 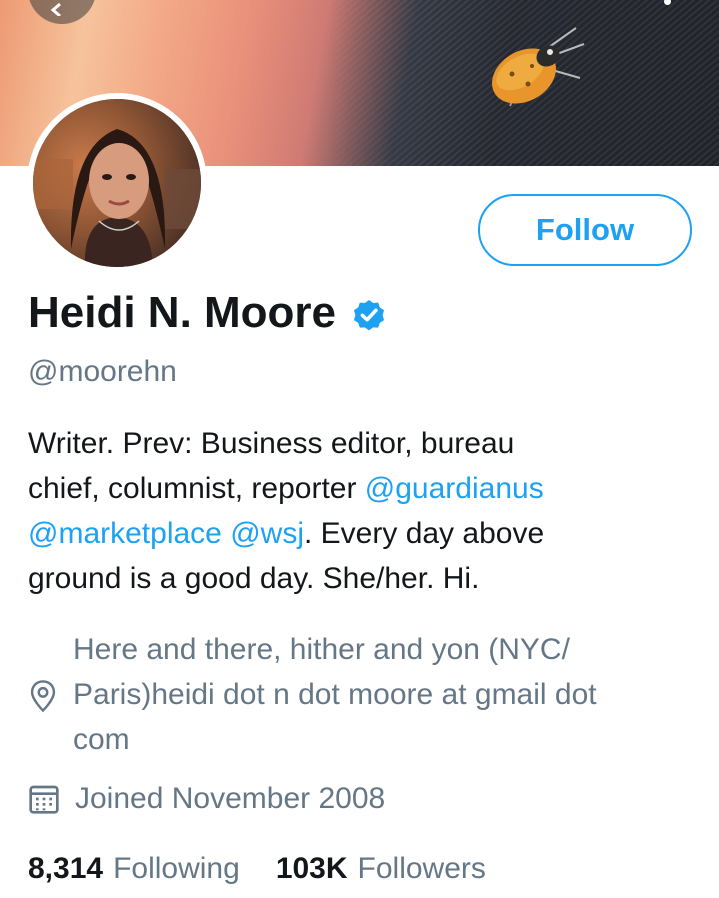 I want to click on mention-link-wsj: @wsj, so click(x=267, y=533).